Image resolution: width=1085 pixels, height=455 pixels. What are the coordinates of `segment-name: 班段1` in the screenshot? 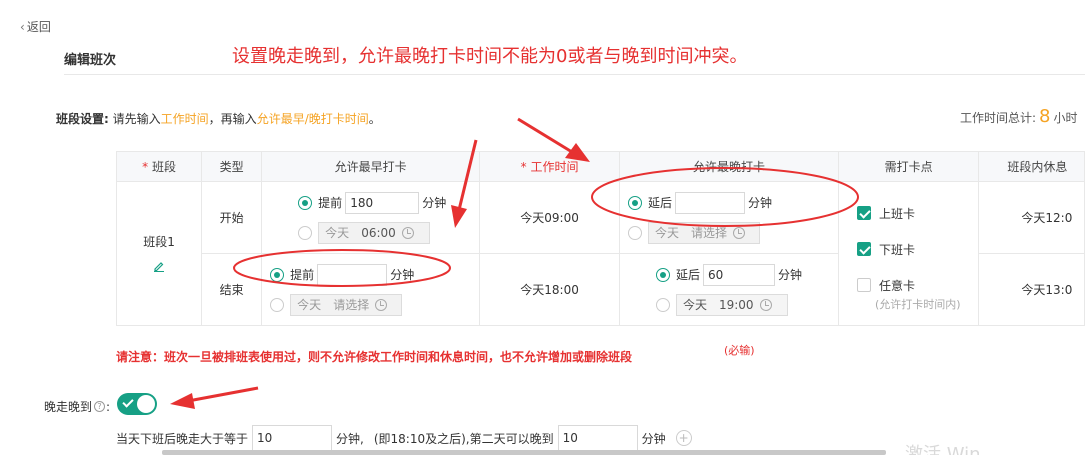 It's located at (159, 241).